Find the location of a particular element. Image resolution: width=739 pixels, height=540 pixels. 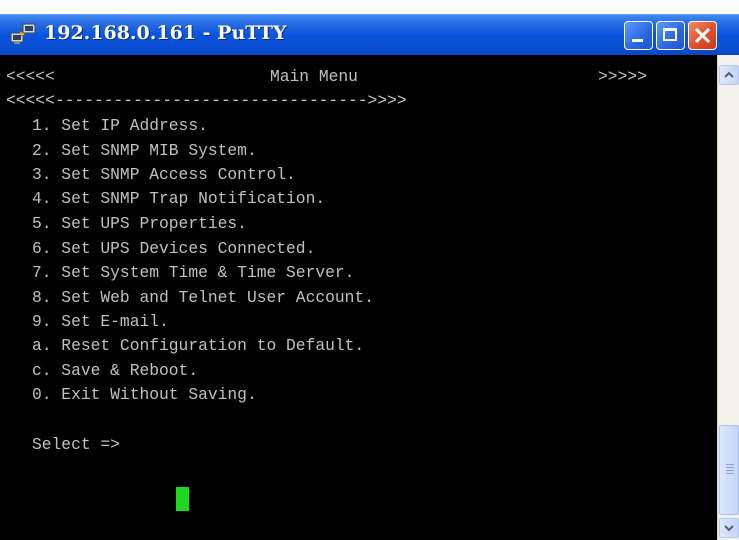

menu-item: c. Save & Reboot. is located at coordinates (115, 370).